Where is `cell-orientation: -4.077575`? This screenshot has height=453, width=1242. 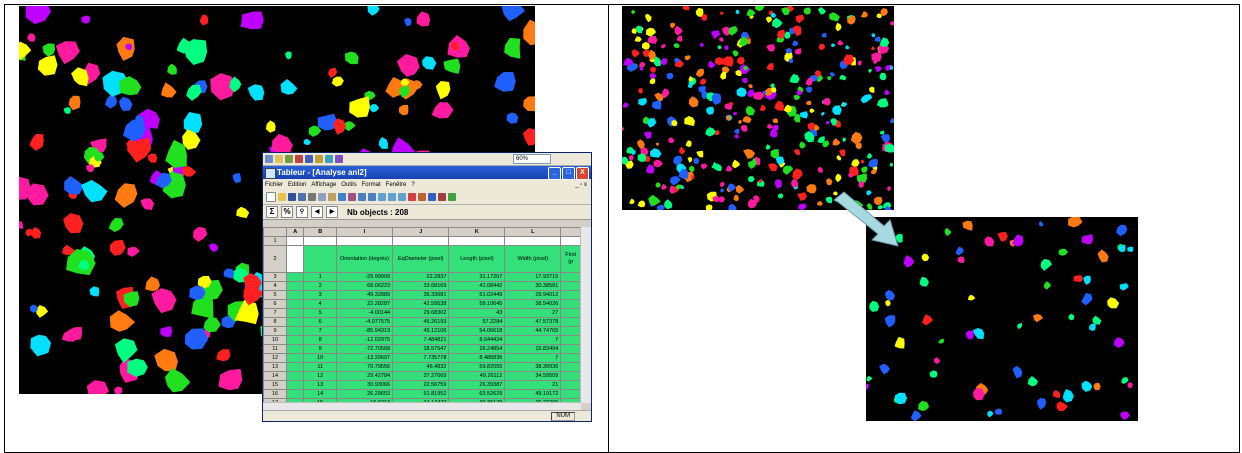
cell-orientation: -4.077575 is located at coordinates (364, 322).